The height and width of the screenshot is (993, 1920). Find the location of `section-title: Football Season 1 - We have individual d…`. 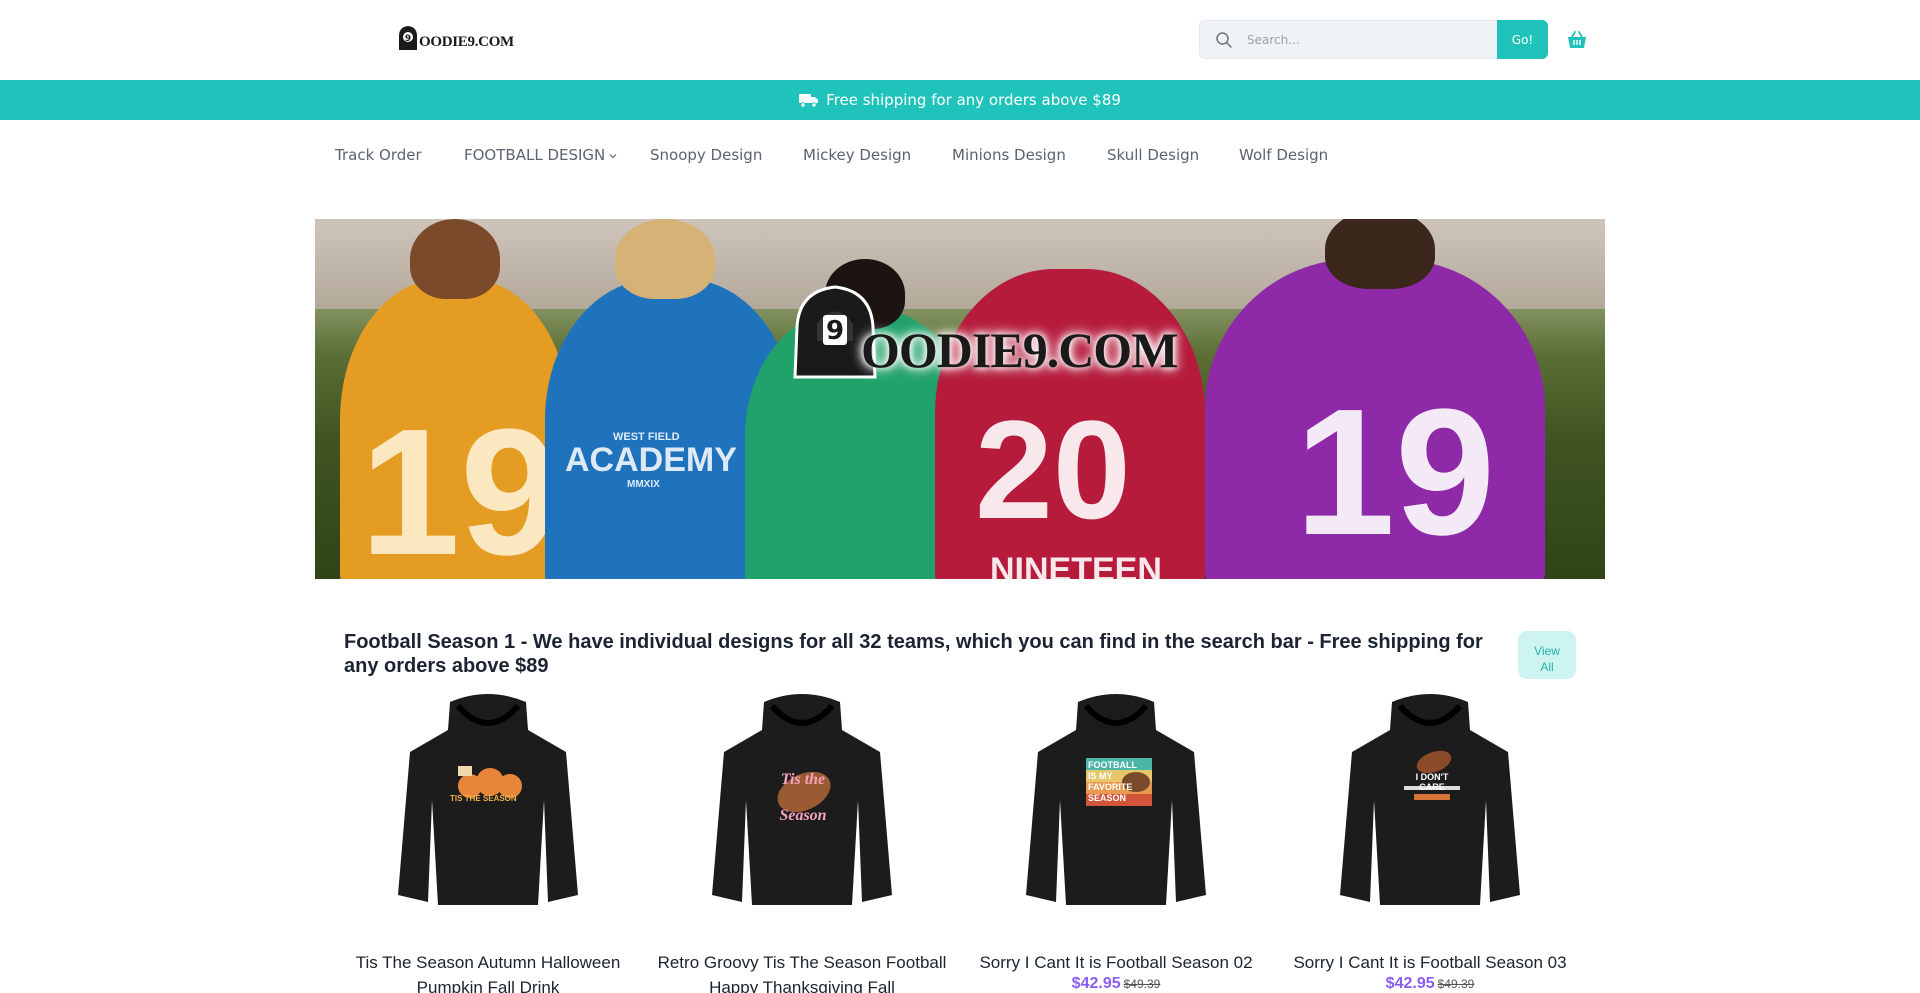

section-title: Football Season 1 - We have individual d… is located at coordinates (913, 654).